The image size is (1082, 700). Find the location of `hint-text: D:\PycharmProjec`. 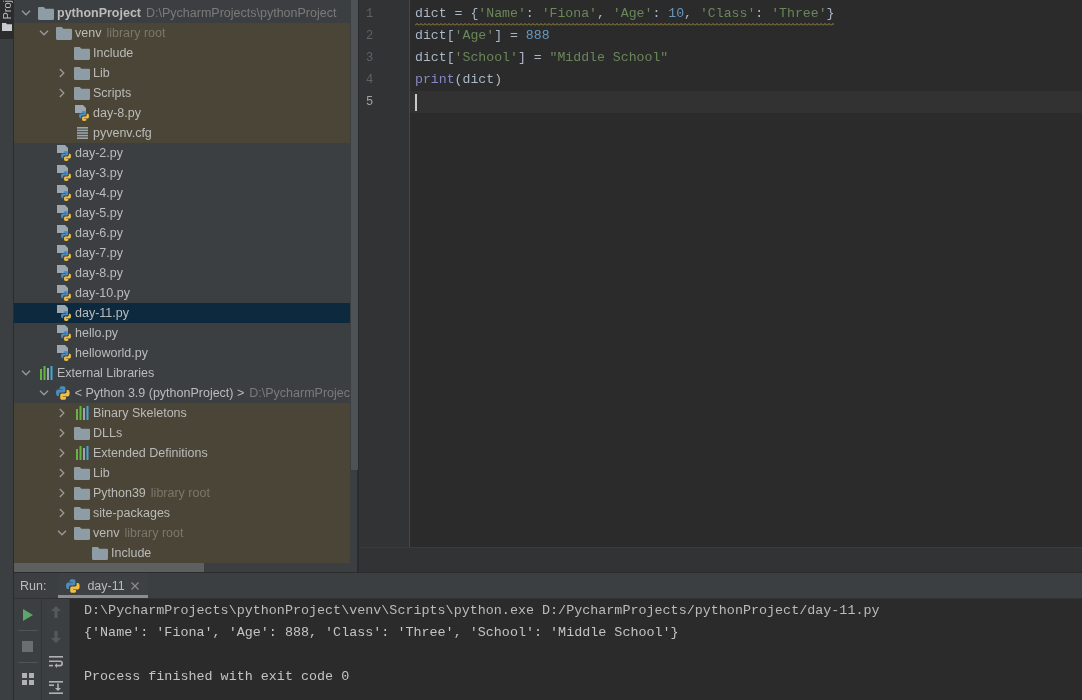

hint-text: D:\PycharmProjec is located at coordinates (299, 393).